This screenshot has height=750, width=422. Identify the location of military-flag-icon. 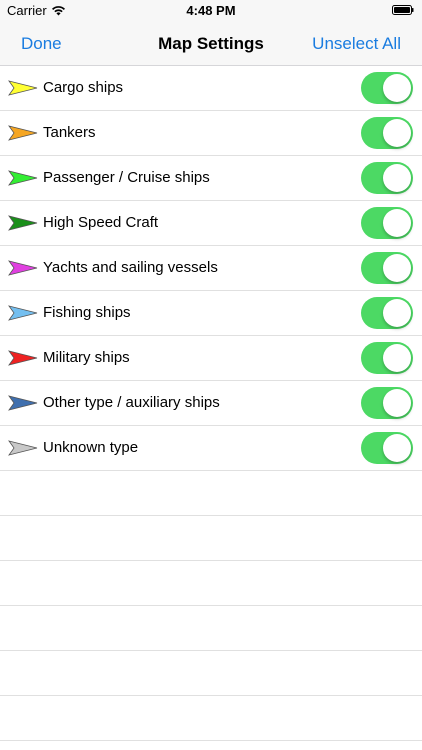
(23, 358).